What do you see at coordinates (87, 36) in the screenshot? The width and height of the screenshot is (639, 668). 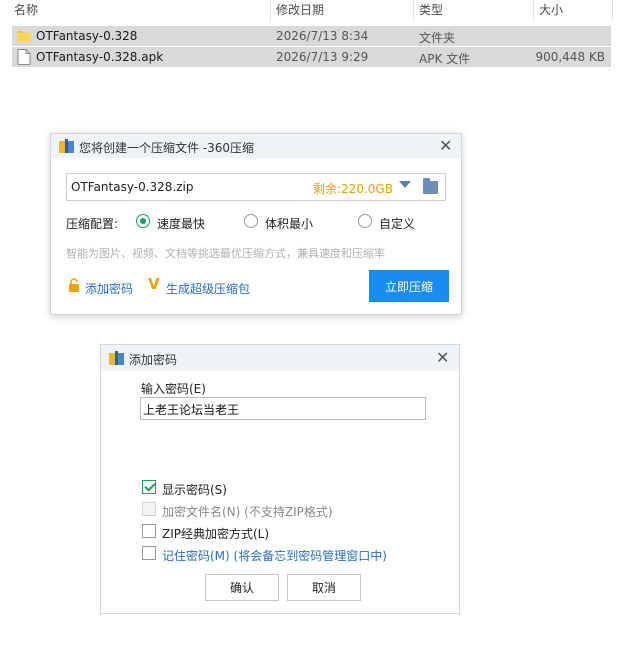 I see `file-name: OTFantasy-0.328` at bounding box center [87, 36].